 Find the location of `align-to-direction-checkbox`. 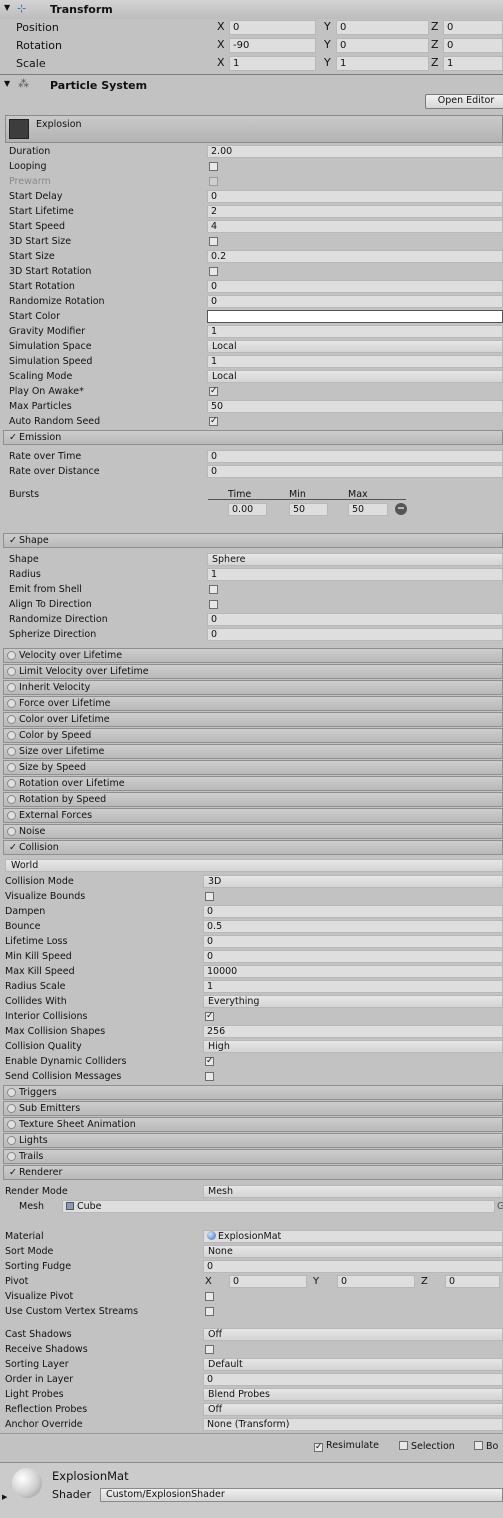

align-to-direction-checkbox is located at coordinates (213, 604).